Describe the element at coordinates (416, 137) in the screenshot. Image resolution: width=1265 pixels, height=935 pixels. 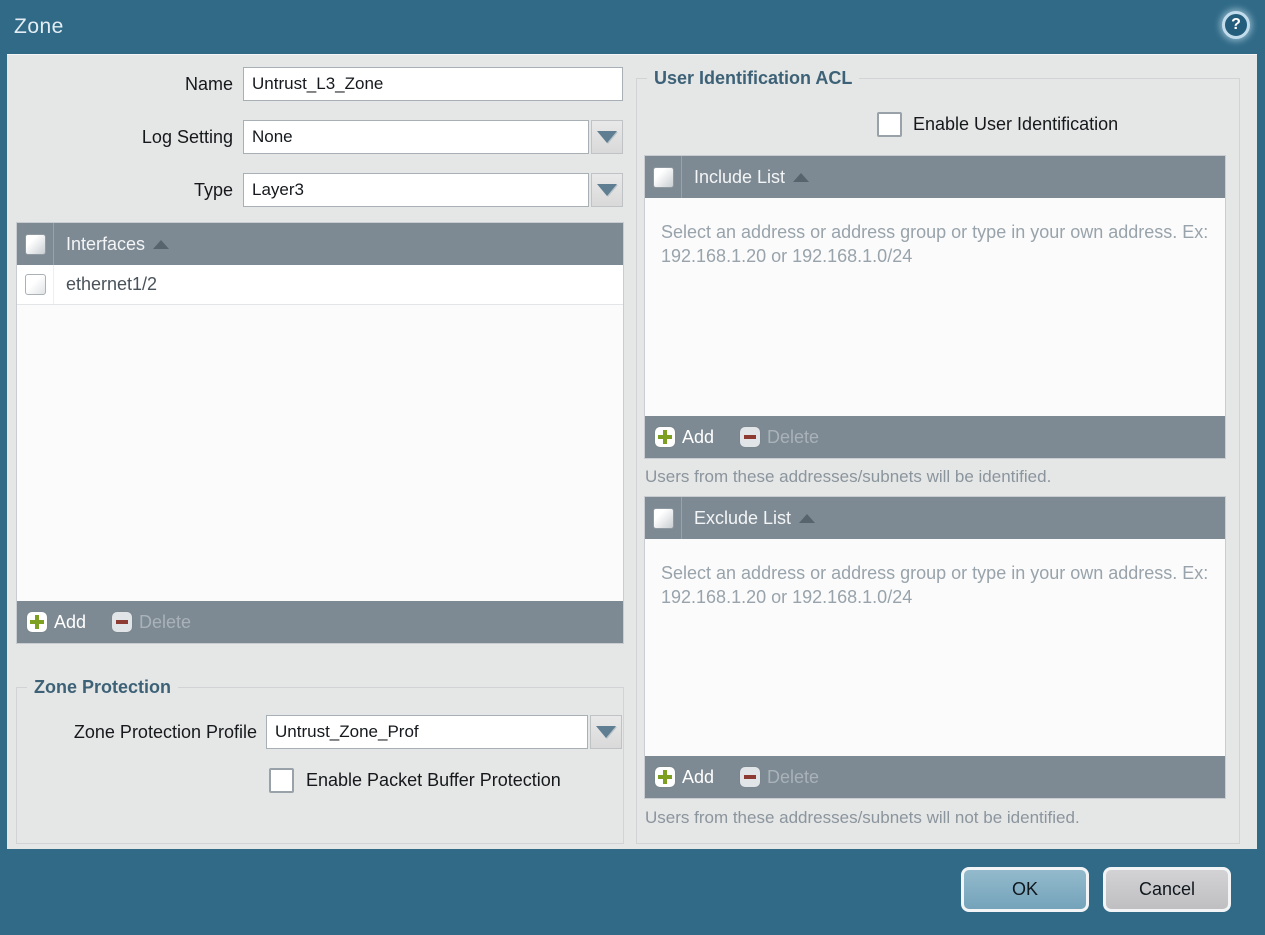
I see `log-setting-input` at that location.